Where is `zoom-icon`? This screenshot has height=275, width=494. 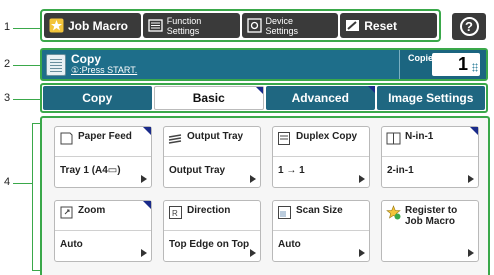 zoom-icon is located at coordinates (66, 212).